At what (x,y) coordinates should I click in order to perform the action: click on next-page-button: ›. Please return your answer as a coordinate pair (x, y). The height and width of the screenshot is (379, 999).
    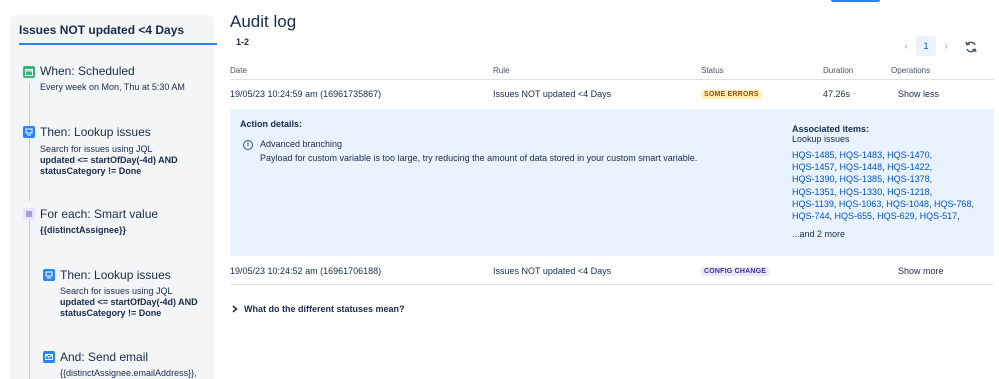
    Looking at the image, I should click on (946, 46).